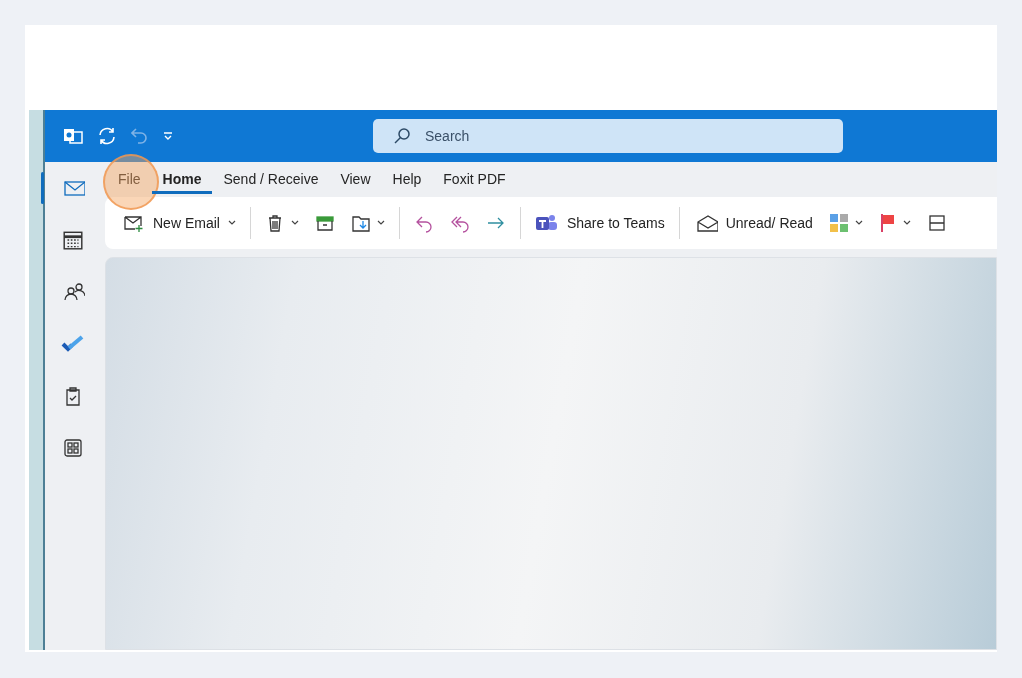 Image resolution: width=1022 pixels, height=678 pixels. What do you see at coordinates (182, 179) in the screenshot?
I see `menu-tab: Home` at bounding box center [182, 179].